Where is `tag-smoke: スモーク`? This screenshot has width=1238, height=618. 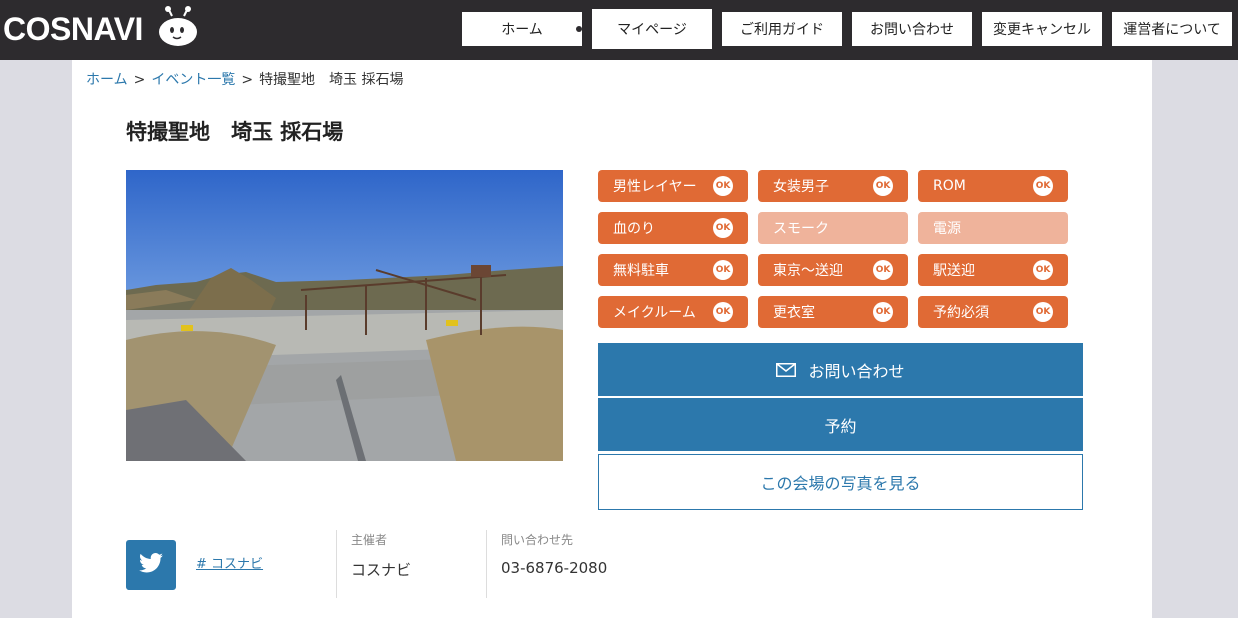
tag-smoke: スモーク is located at coordinates (833, 228).